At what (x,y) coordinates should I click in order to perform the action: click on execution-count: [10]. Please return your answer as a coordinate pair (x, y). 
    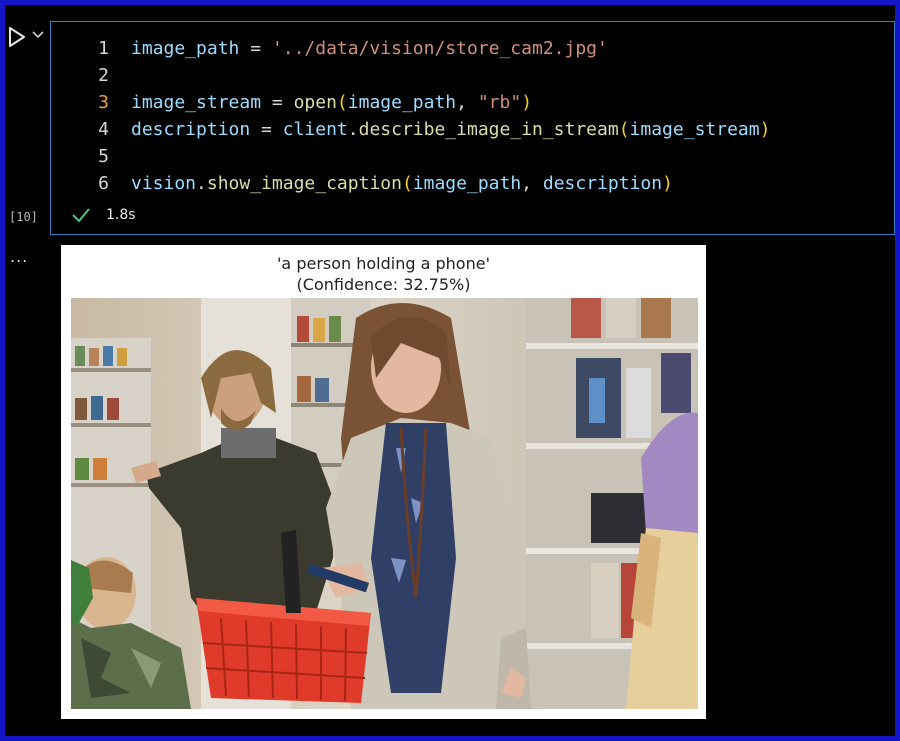
    Looking at the image, I should click on (23, 217).